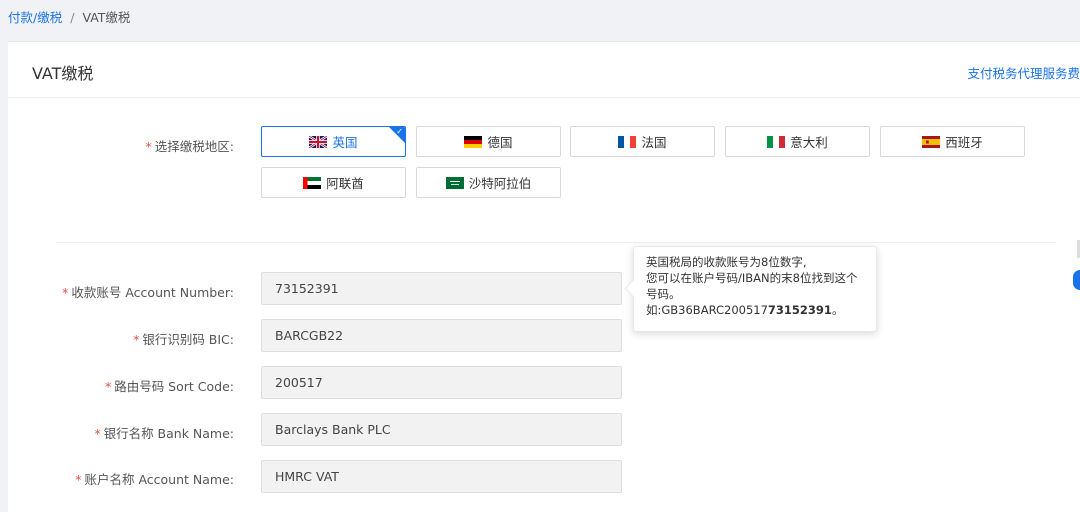  I want to click on tooltip-line: 您可以在账户号码/IBAN的末8位找到这个, so click(752, 278).